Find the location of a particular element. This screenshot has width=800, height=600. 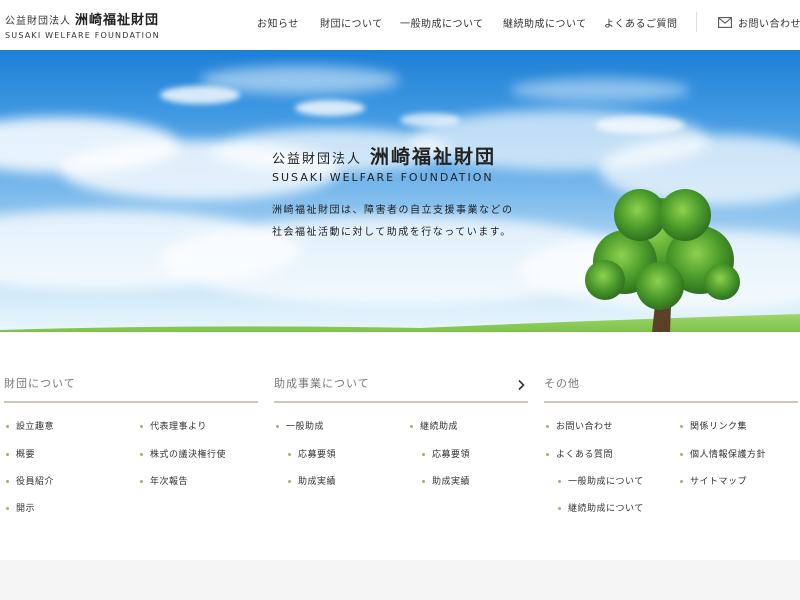

link-sitemap: サイトマップ is located at coordinates (713, 480).